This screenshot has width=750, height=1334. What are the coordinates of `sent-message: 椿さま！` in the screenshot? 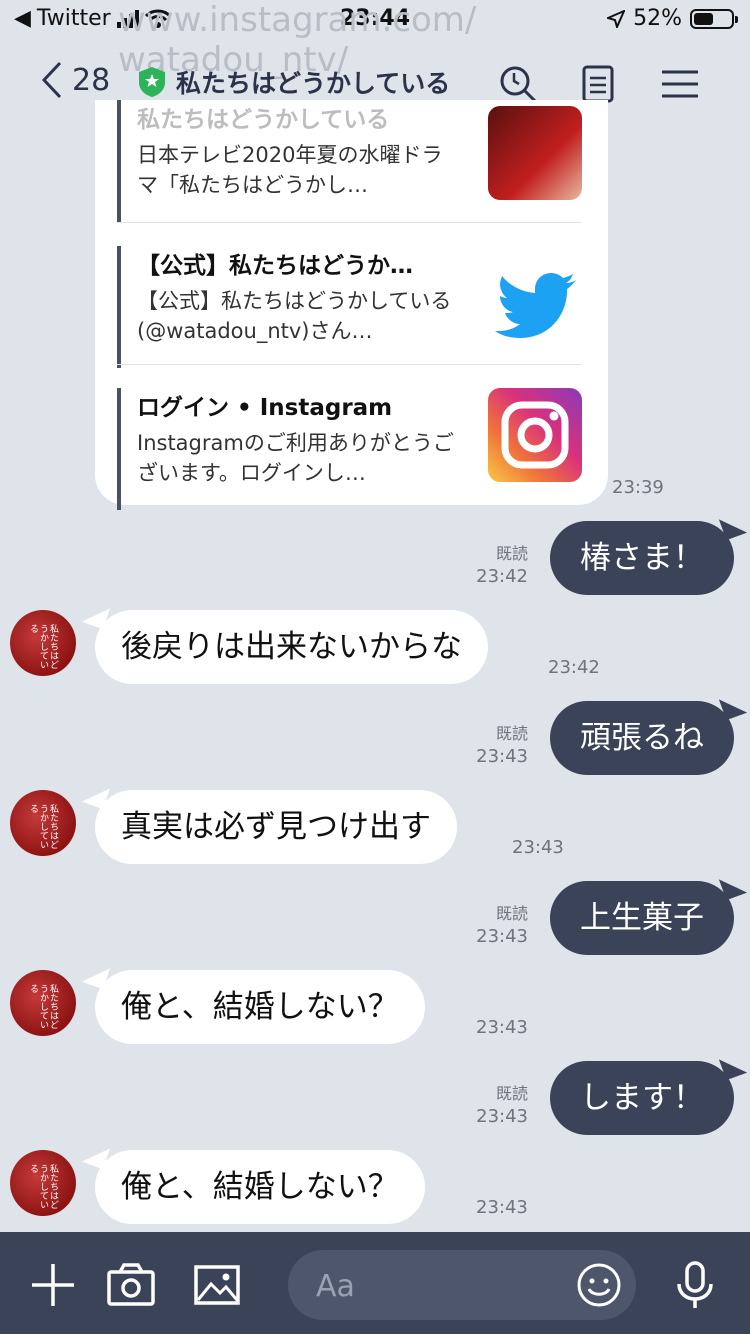 It's located at (649, 553).